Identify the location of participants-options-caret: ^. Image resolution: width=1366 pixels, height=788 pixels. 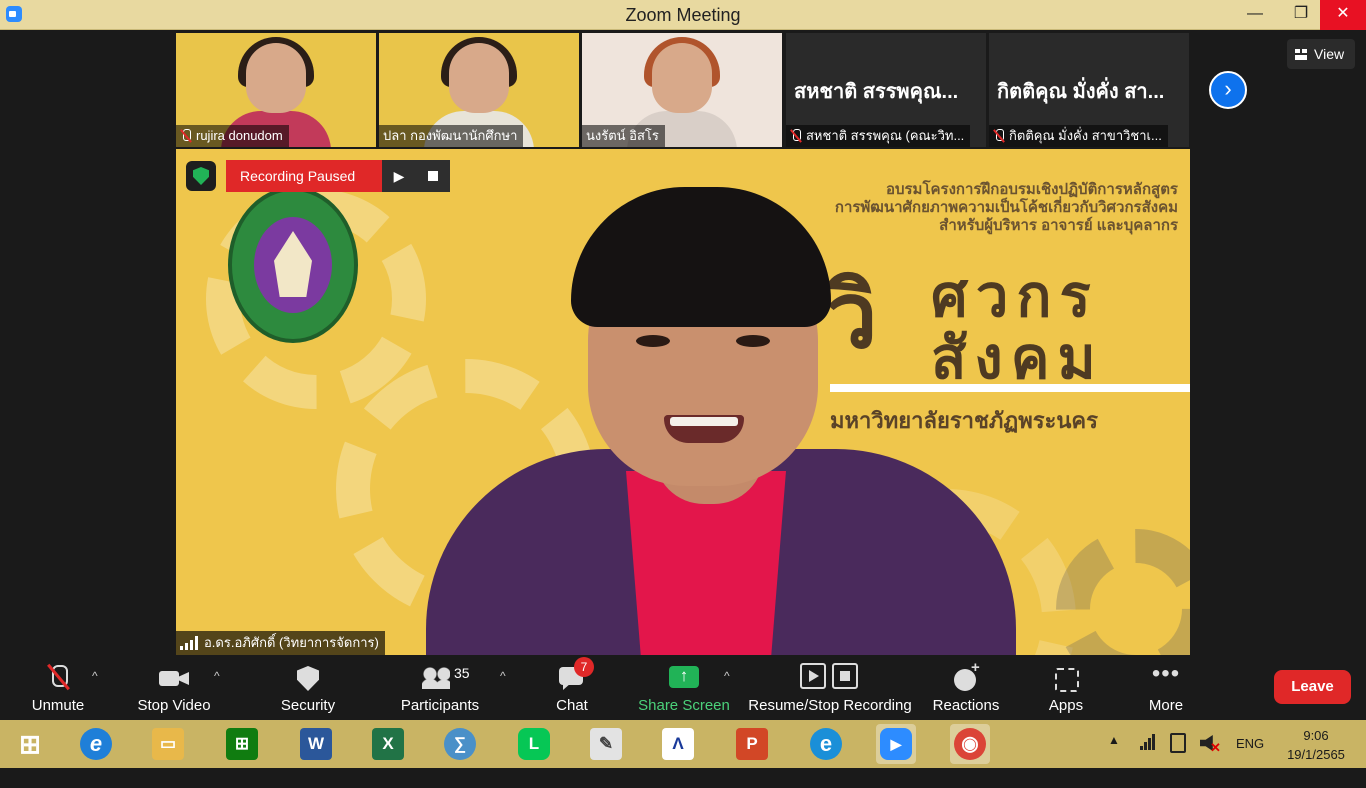
(503, 676).